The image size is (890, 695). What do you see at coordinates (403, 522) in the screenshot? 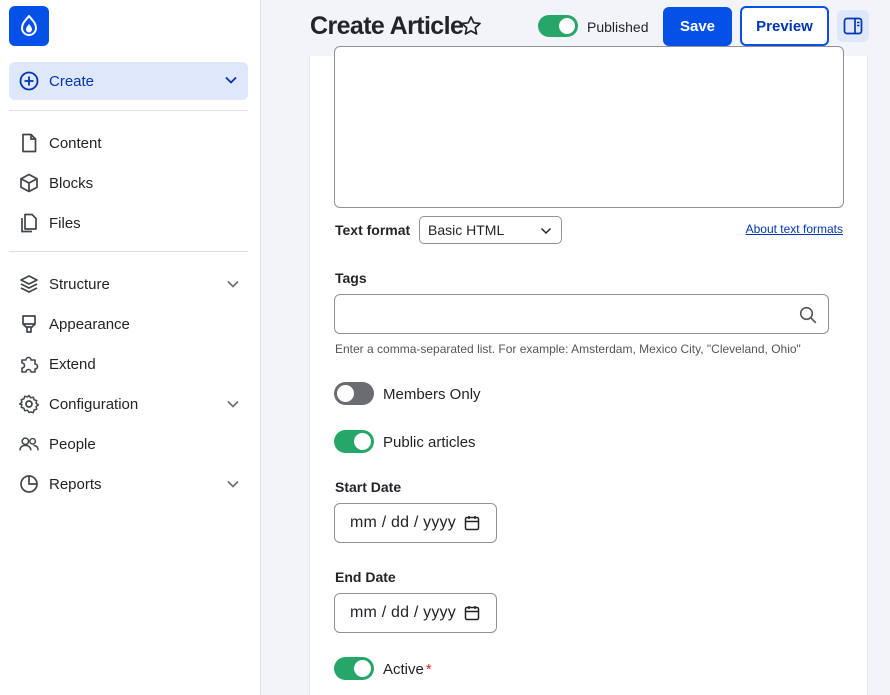
I see `start-date-value: mm / dd / yyyy` at bounding box center [403, 522].